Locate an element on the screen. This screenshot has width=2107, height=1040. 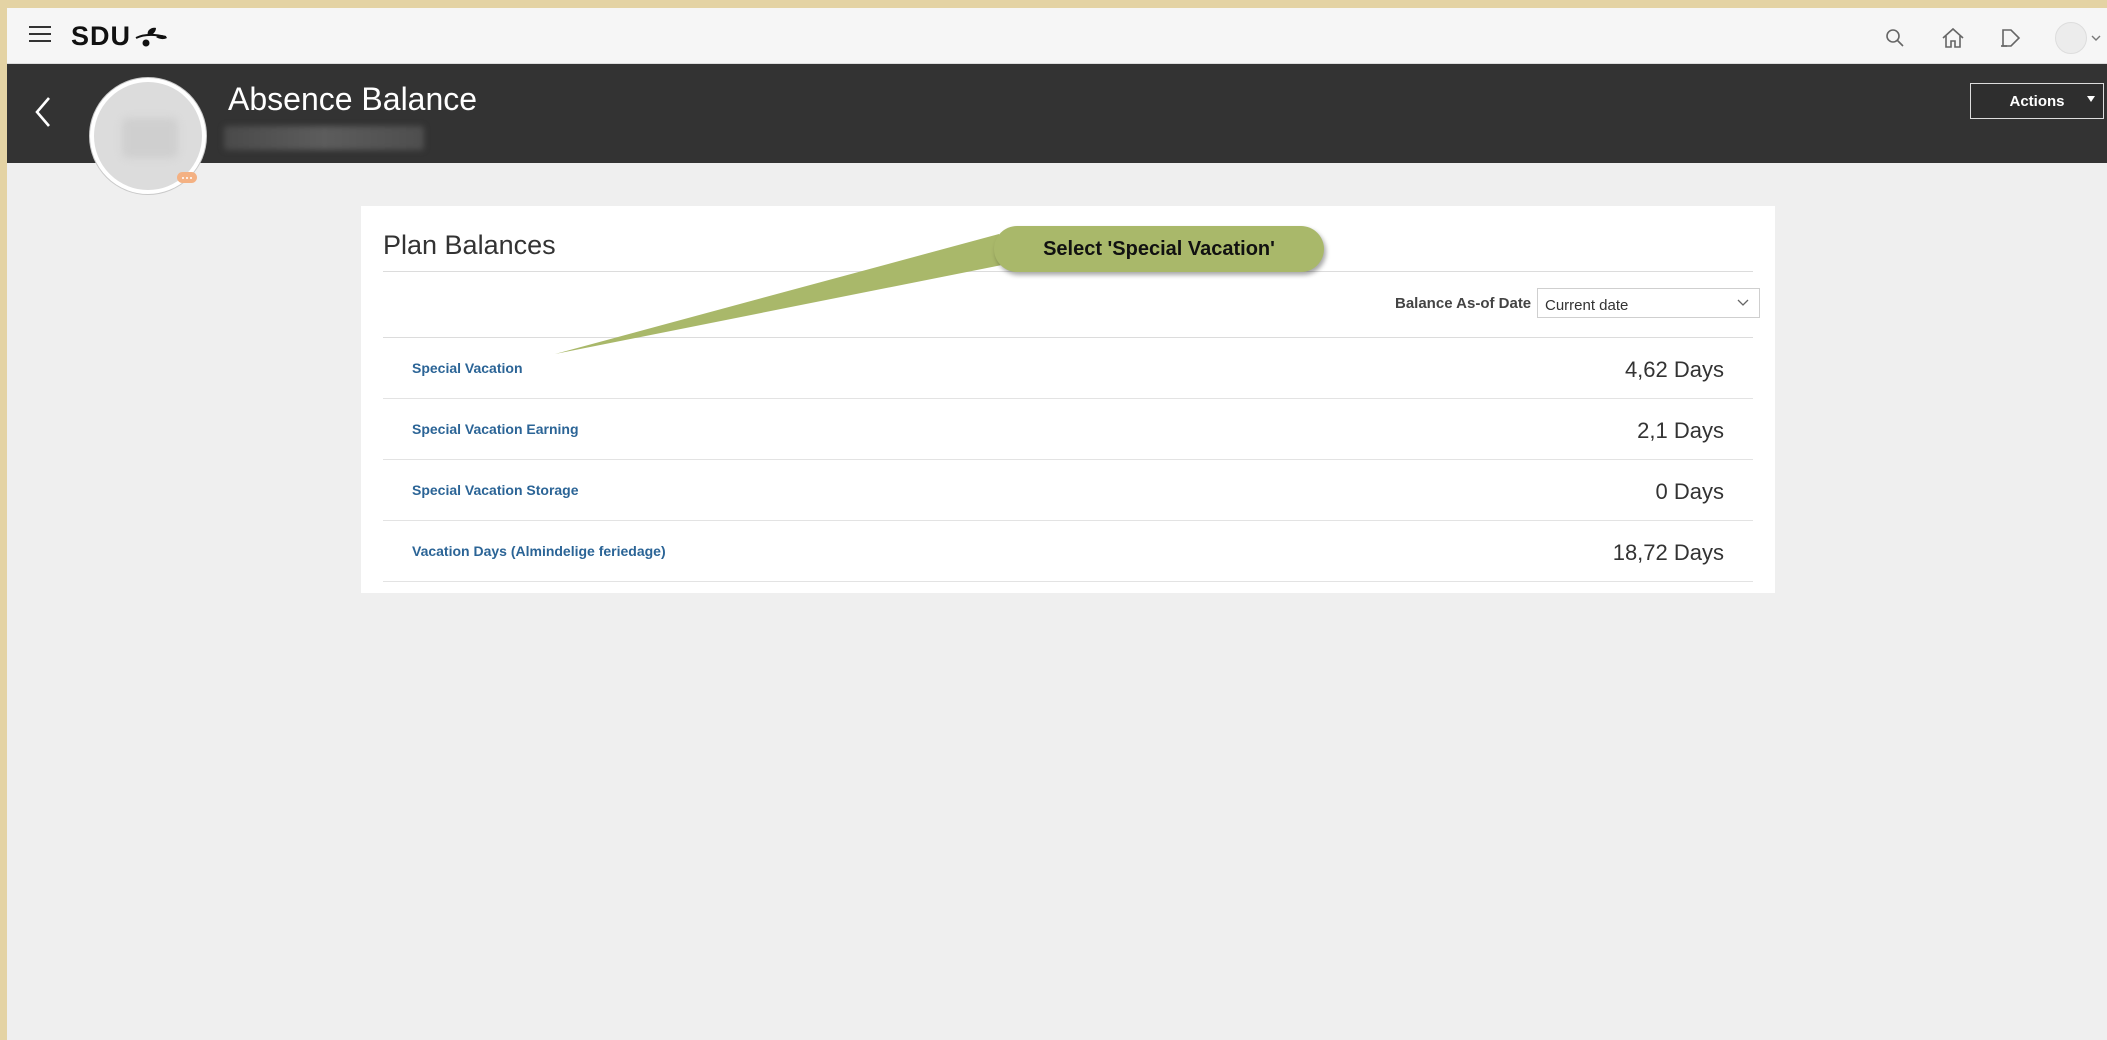
plan-link-special-vacation-earning: Special Vacation Earning is located at coordinates (495, 429).